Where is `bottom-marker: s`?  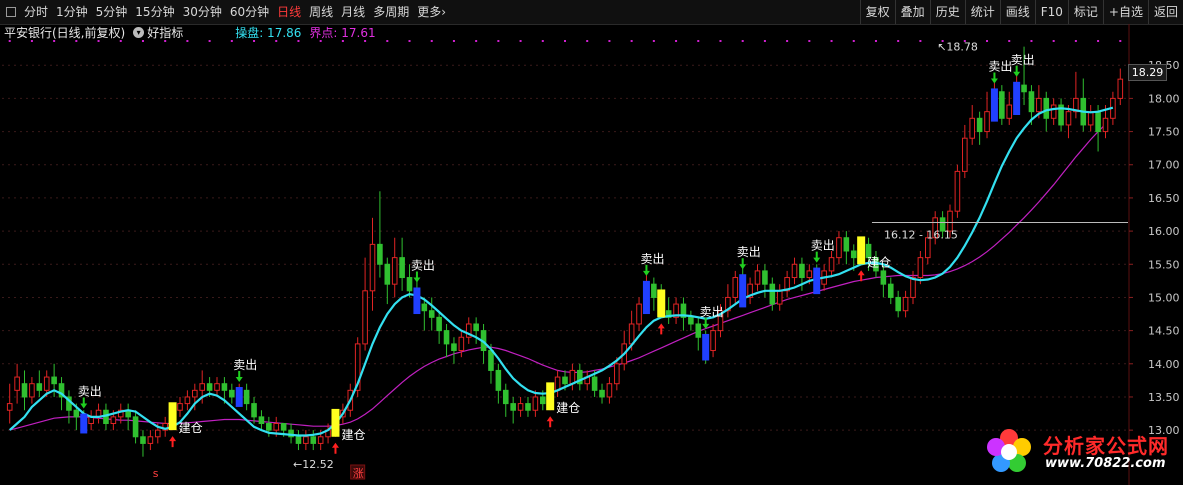
bottom-marker: s is located at coordinates (156, 473).